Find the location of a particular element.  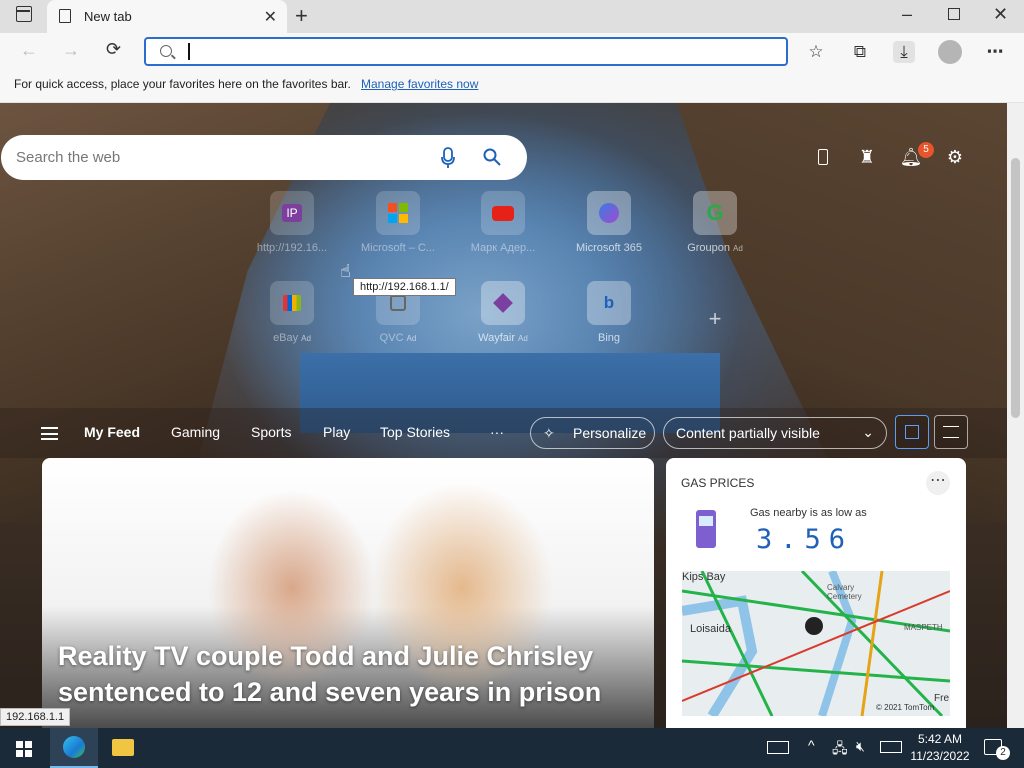

network-icon: 🖧︎ is located at coordinates (840, 750).